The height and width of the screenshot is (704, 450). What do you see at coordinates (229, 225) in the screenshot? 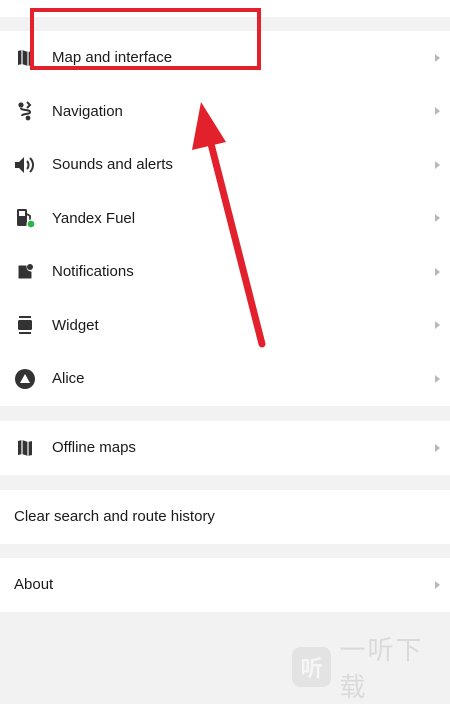
I see `annotation-arrow` at bounding box center [229, 225].